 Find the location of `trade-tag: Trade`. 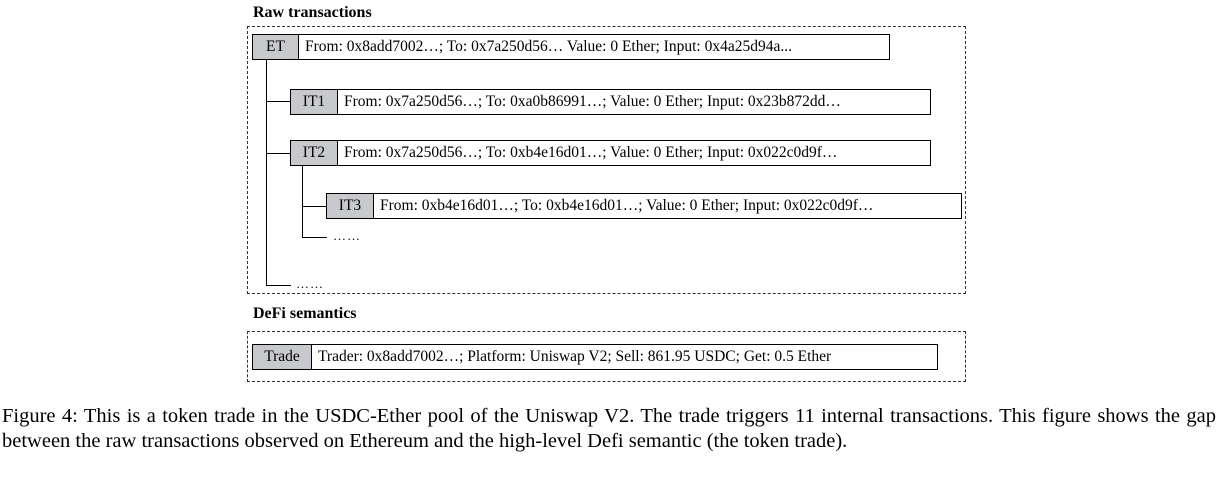

trade-tag: Trade is located at coordinates (282, 357).